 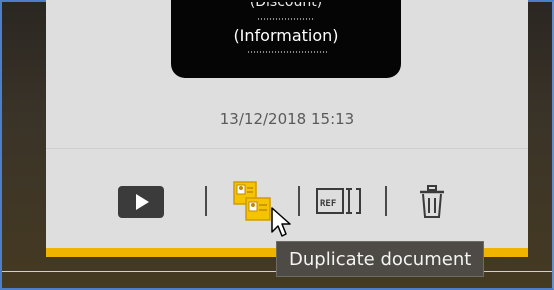 I want to click on duplicate-document-icon, so click(x=252, y=201).